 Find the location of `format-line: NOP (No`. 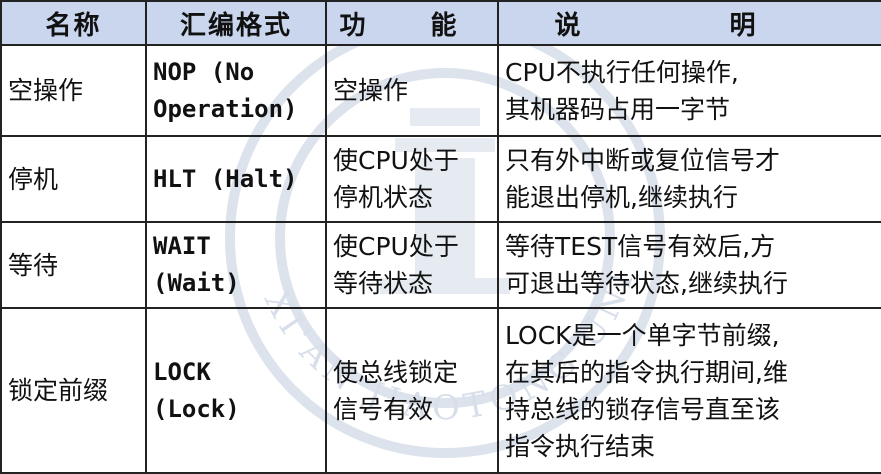

format-line: NOP (No is located at coordinates (204, 71).